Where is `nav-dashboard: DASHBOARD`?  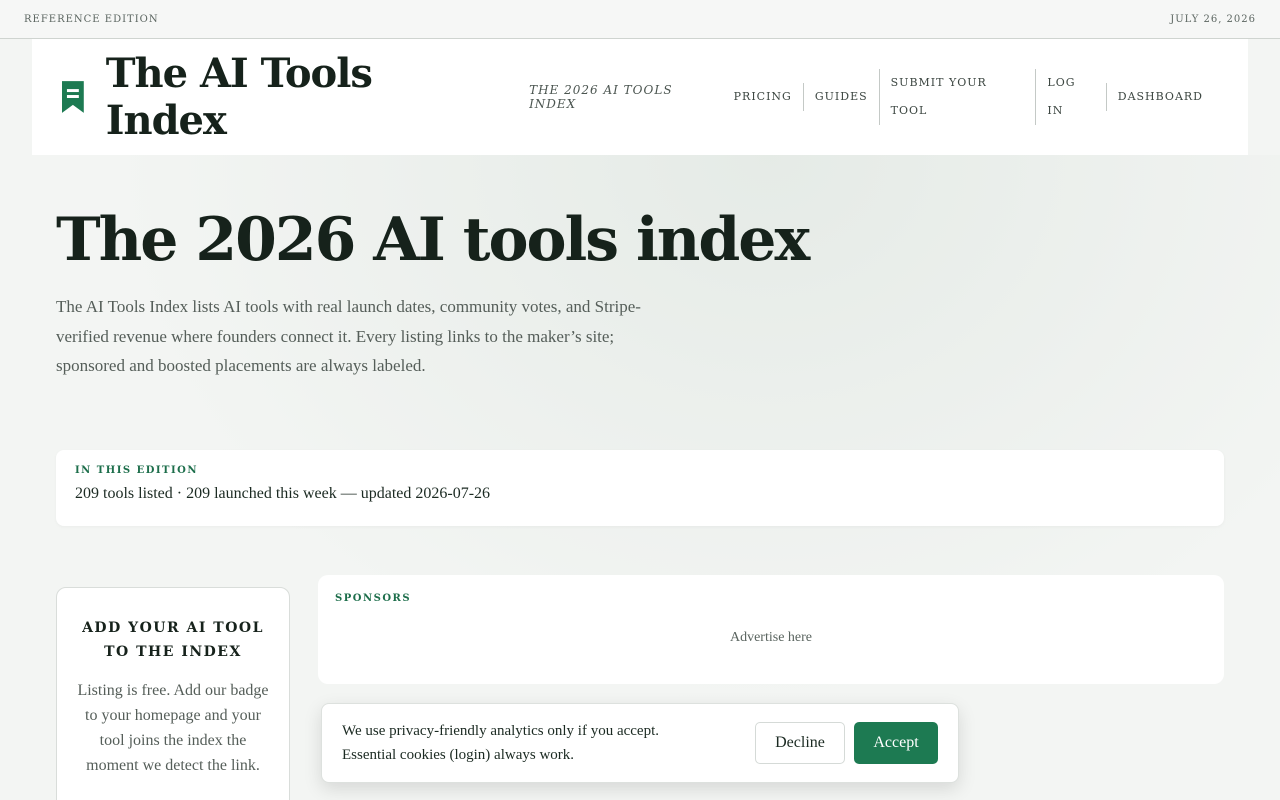 nav-dashboard: DASHBOARD is located at coordinates (1159, 97).